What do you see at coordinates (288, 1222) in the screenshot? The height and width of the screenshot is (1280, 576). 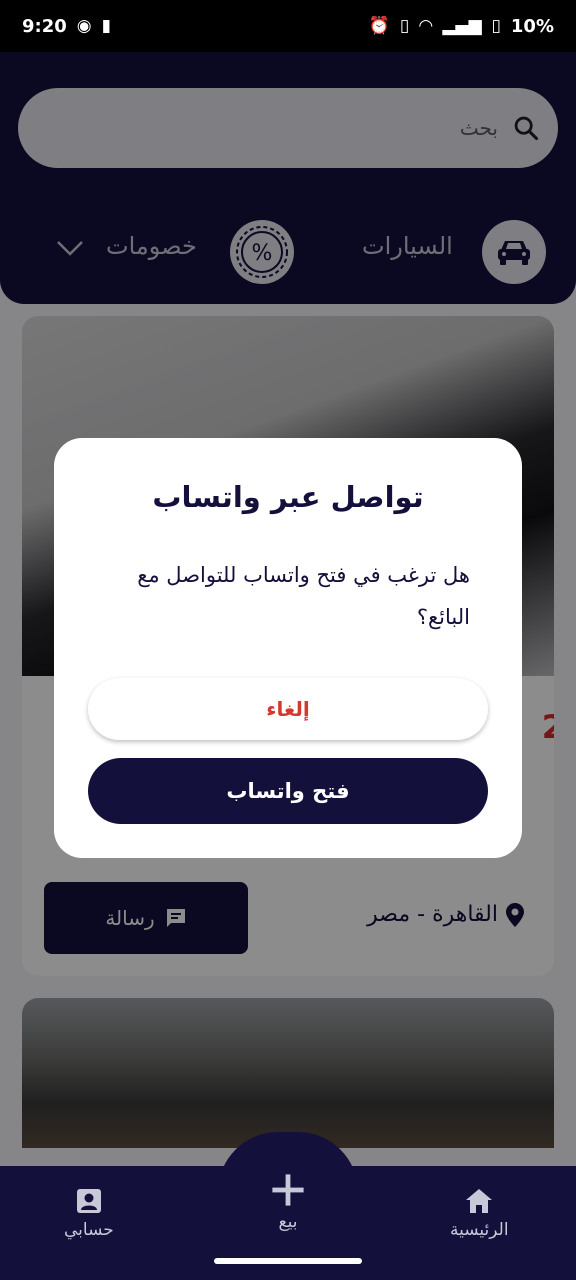 I see `nav-sell-label: بيع` at bounding box center [288, 1222].